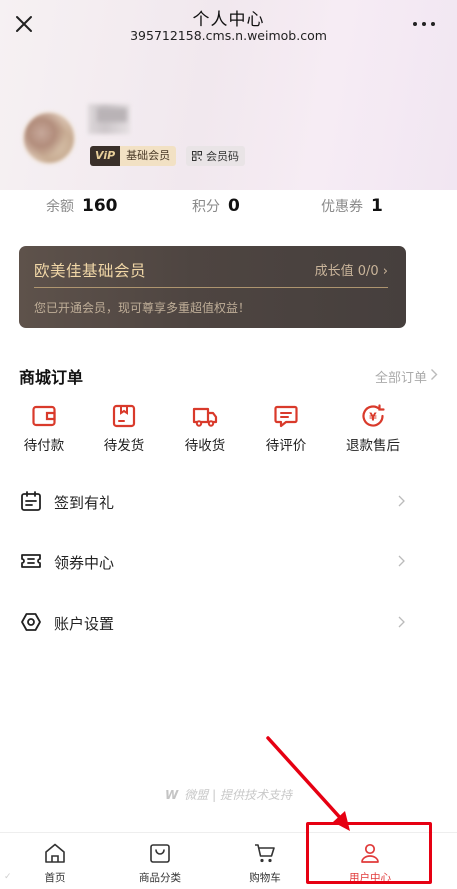 Image resolution: width=457 pixels, height=889 pixels. Describe the element at coordinates (228, 20) in the screenshot. I see `page-title: 个人中心` at that location.